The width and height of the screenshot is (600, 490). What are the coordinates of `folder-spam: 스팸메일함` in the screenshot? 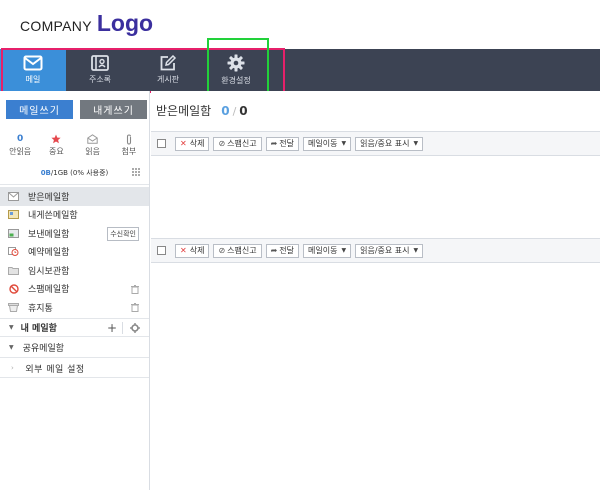 It's located at (74, 289).